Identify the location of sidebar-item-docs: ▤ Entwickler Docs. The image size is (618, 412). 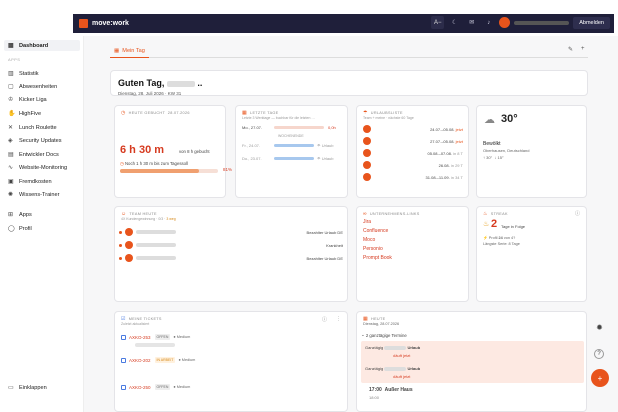
(42, 154).